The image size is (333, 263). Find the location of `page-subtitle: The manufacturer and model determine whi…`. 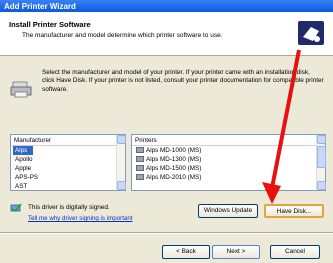

page-subtitle: The manufacturer and model determine whi… is located at coordinates (122, 35).